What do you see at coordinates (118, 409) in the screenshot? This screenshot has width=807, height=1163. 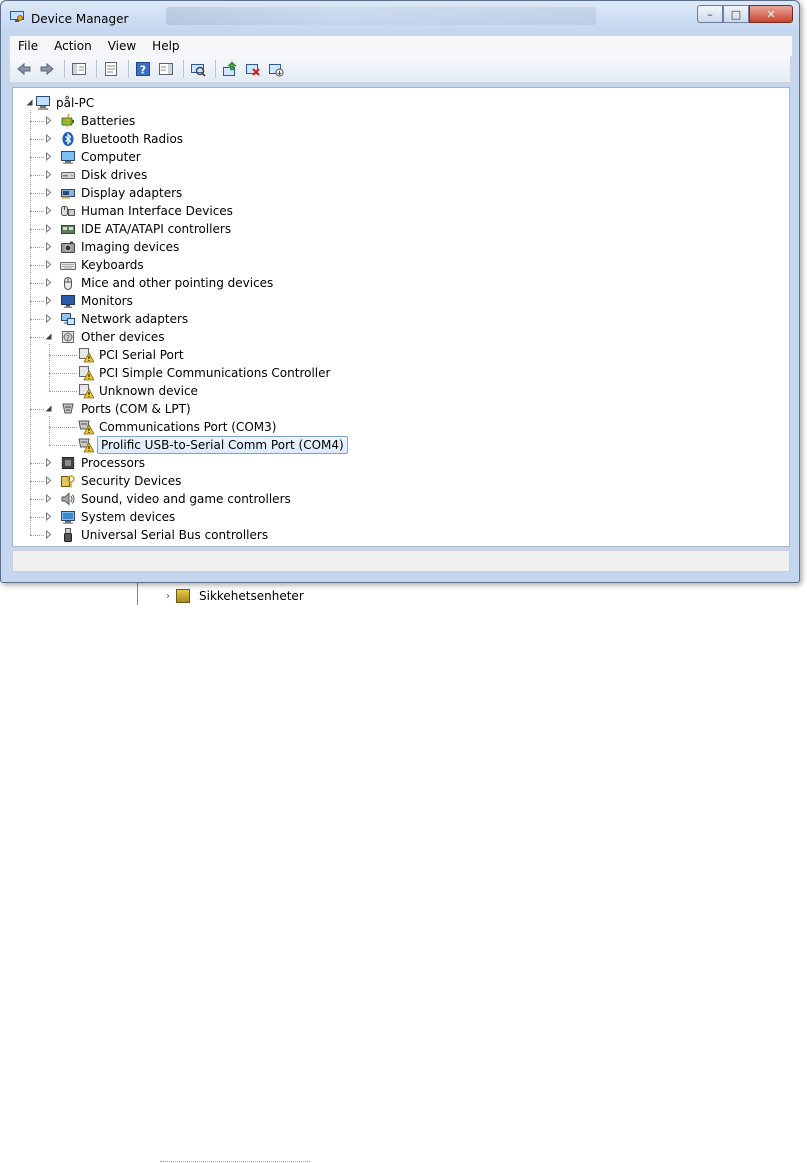 I see `tree-category: Ports (COM & LPT)` at bounding box center [118, 409].